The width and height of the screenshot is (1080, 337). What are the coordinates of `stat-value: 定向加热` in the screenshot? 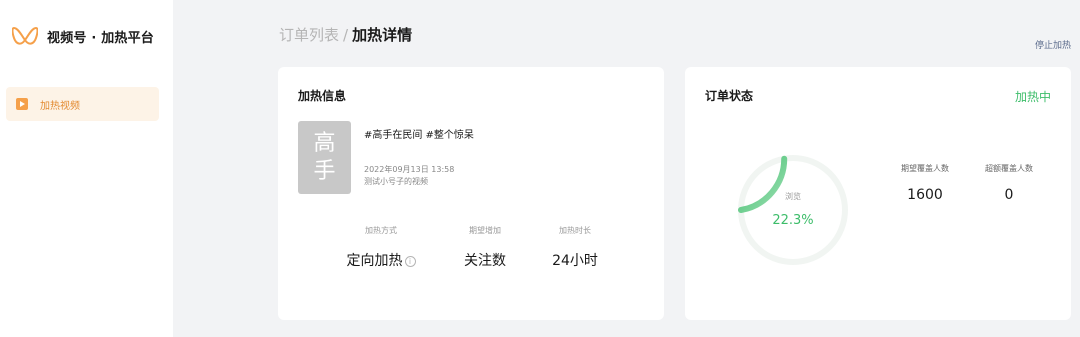 It's located at (374, 261).